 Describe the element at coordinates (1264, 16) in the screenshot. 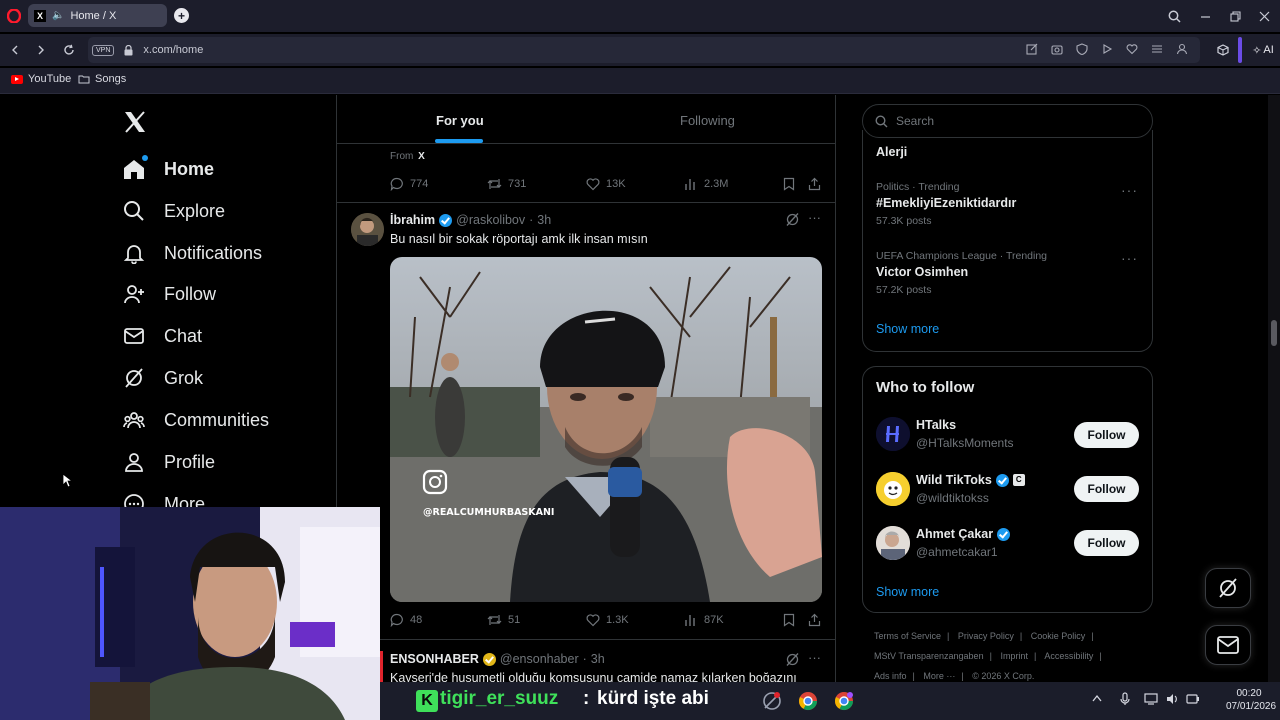

I see `close-window-icon` at that location.